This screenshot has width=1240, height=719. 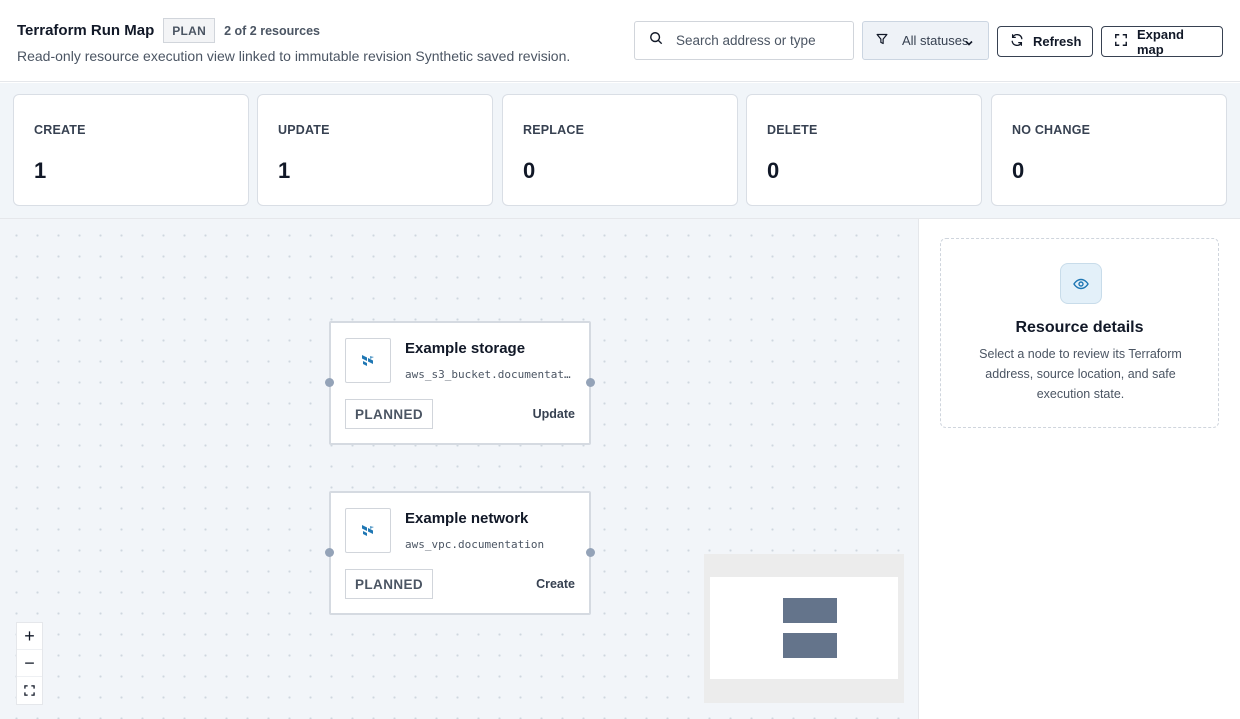 I want to click on stat-card-replace: REPLACE 0, so click(x=620, y=150).